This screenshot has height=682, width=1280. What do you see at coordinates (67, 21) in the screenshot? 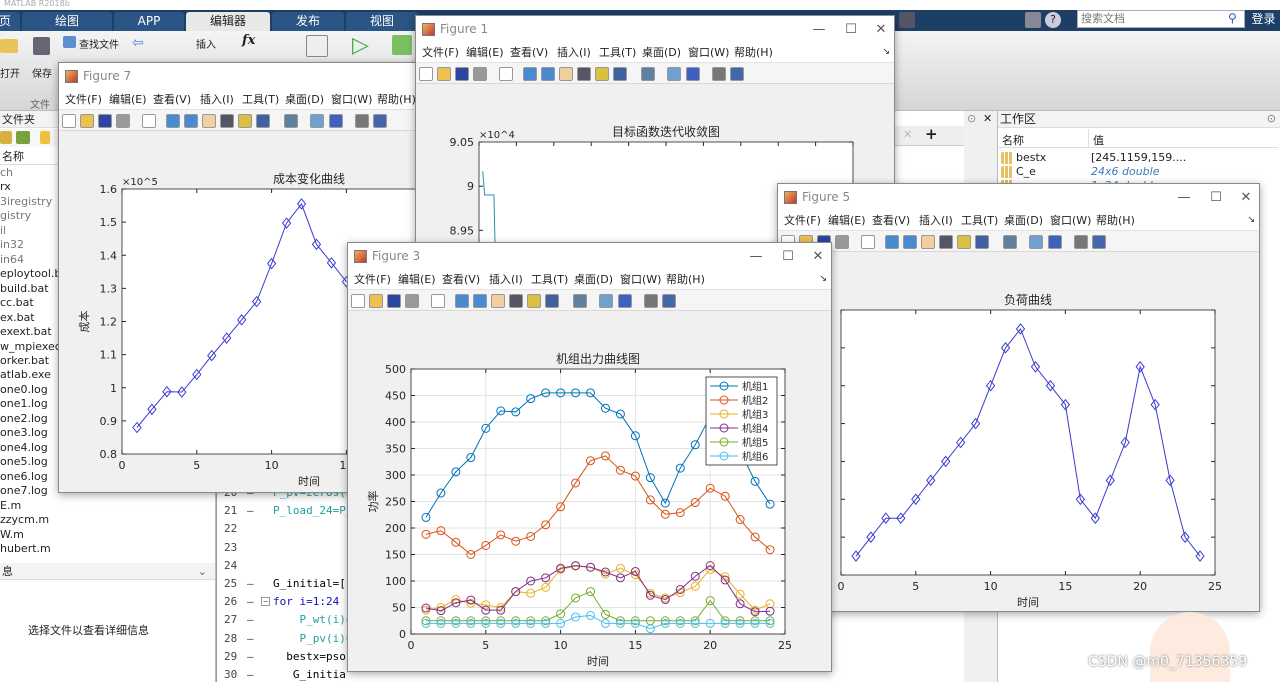
I see `tab-plots: 绘图` at bounding box center [67, 21].